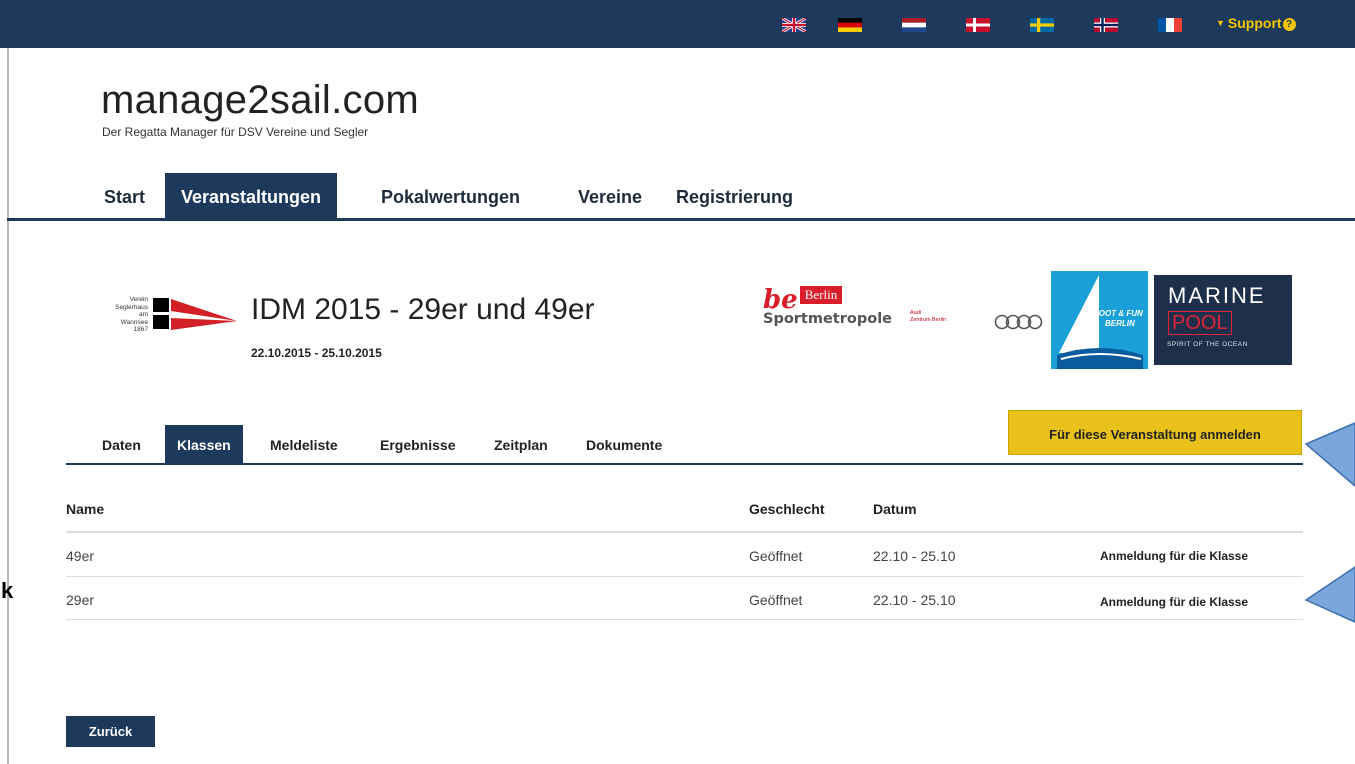 This screenshot has width=1355, height=764. I want to click on question-circle-icon: ?, so click(1289, 24).